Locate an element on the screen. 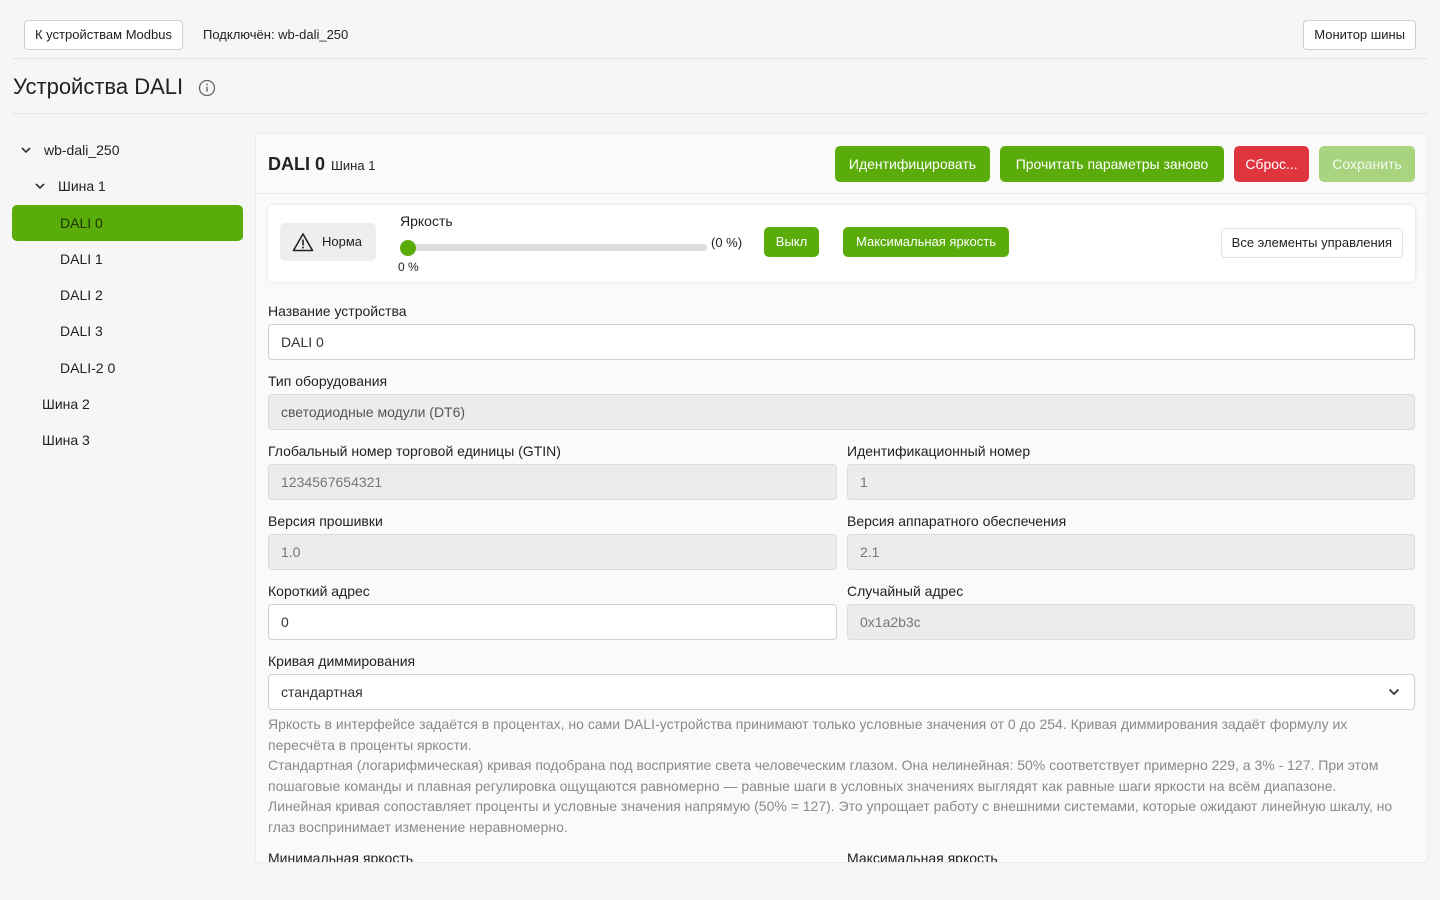 The height and width of the screenshot is (900, 1440). reread-params-button: Прочитать параметры заново is located at coordinates (1112, 164).